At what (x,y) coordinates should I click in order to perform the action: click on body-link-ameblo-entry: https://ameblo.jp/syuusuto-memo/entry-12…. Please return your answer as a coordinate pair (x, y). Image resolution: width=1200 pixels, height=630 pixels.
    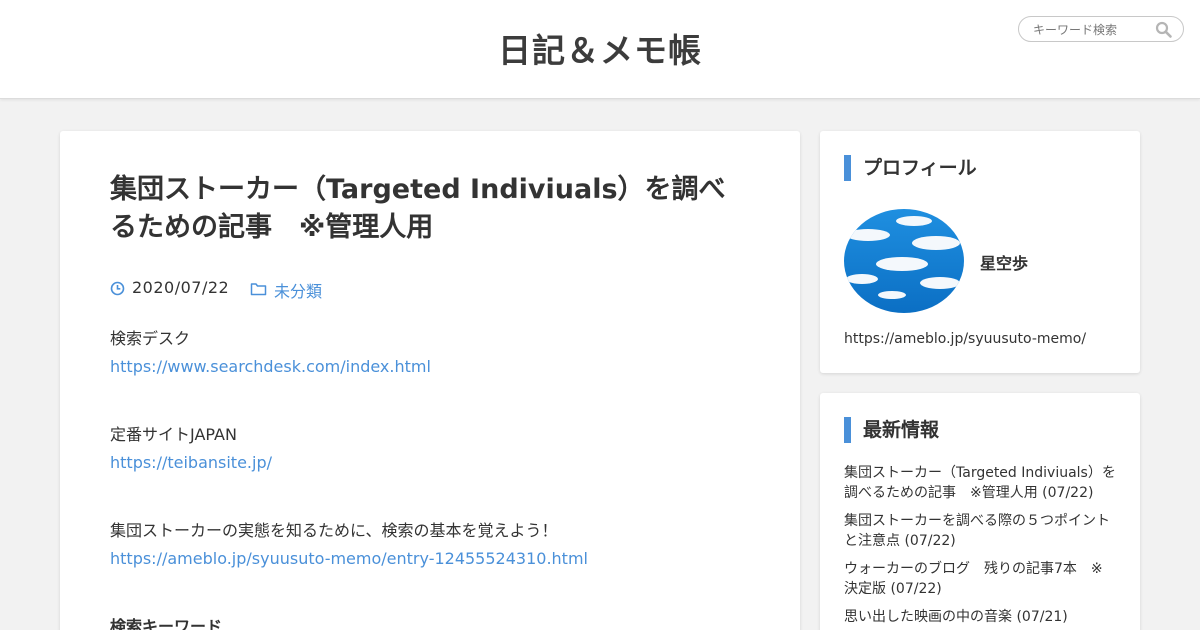
    Looking at the image, I should click on (349, 558).